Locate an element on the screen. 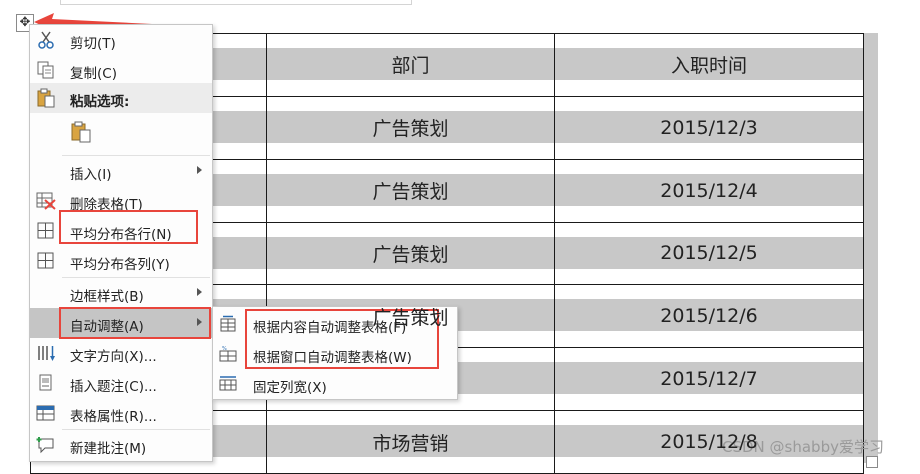  paste-options-header: 粘贴选项: is located at coordinates (121, 98).